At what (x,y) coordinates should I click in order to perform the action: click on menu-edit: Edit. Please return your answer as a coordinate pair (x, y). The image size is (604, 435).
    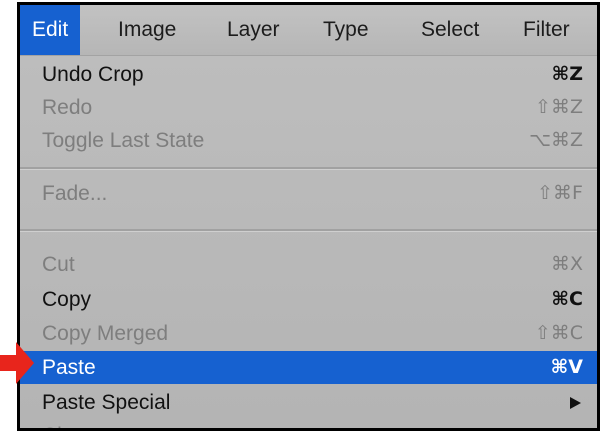
    Looking at the image, I should click on (50, 30).